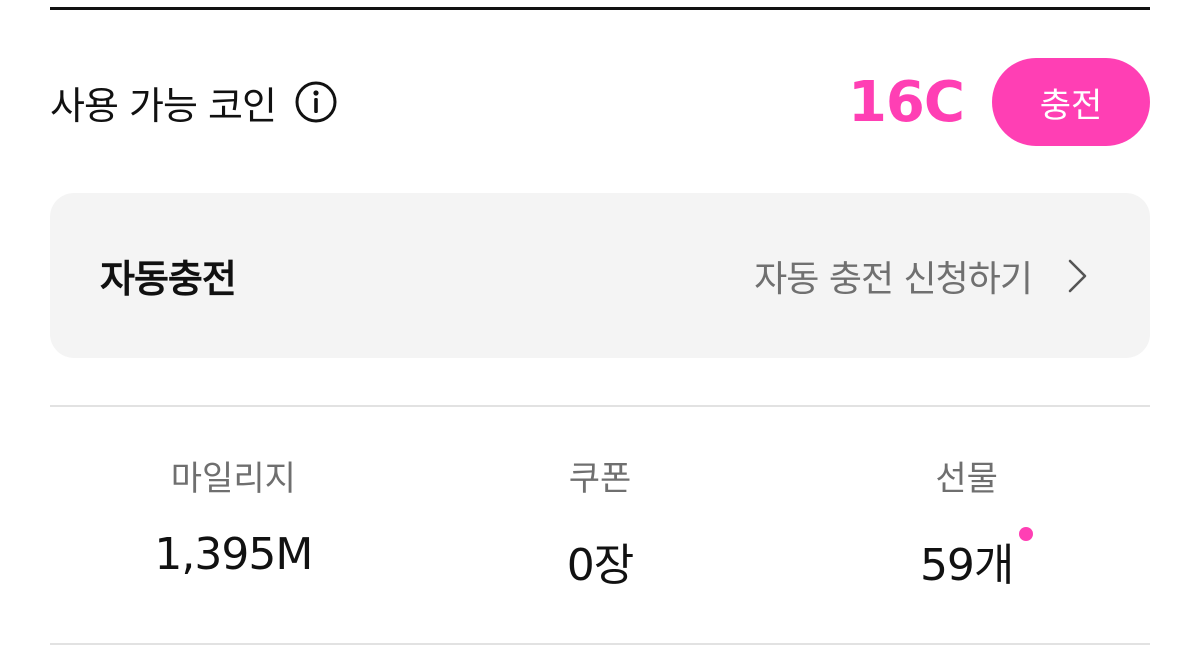 This screenshot has height=665, width=1200. I want to click on auto-charge-link-label: 자동 충전 신청하기, so click(893, 279).